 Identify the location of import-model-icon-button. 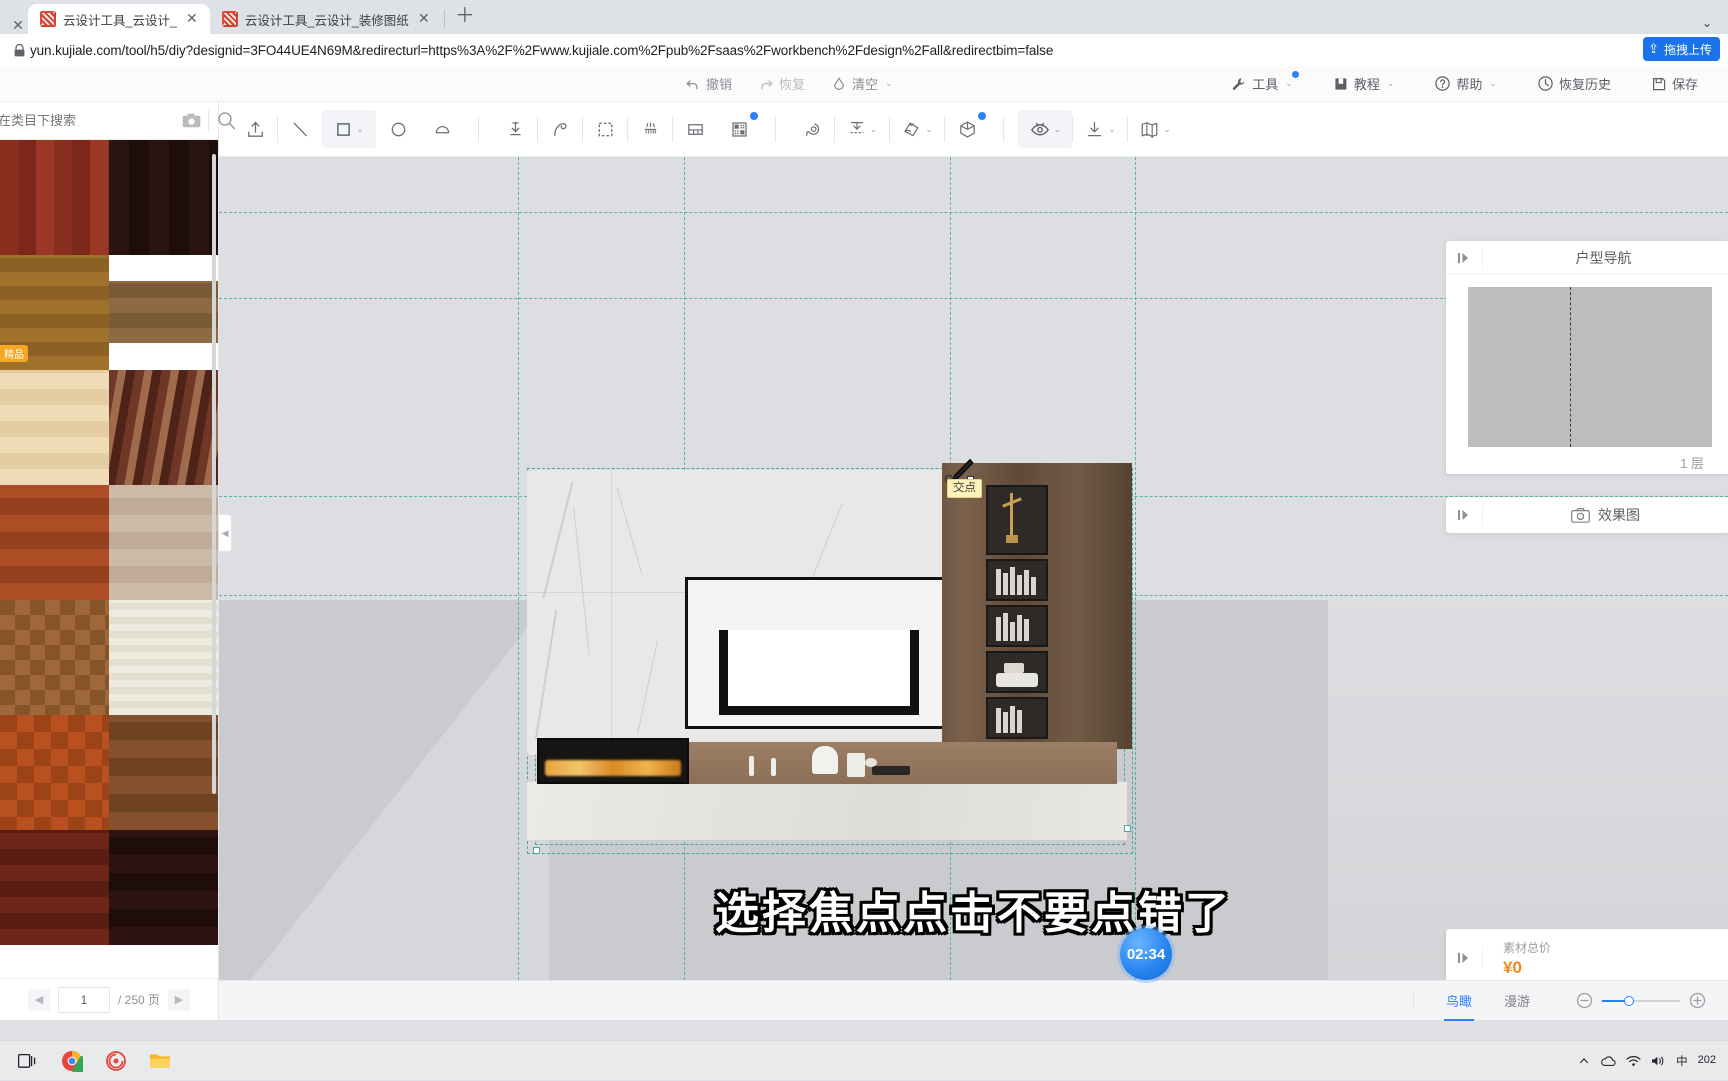
(515, 129).